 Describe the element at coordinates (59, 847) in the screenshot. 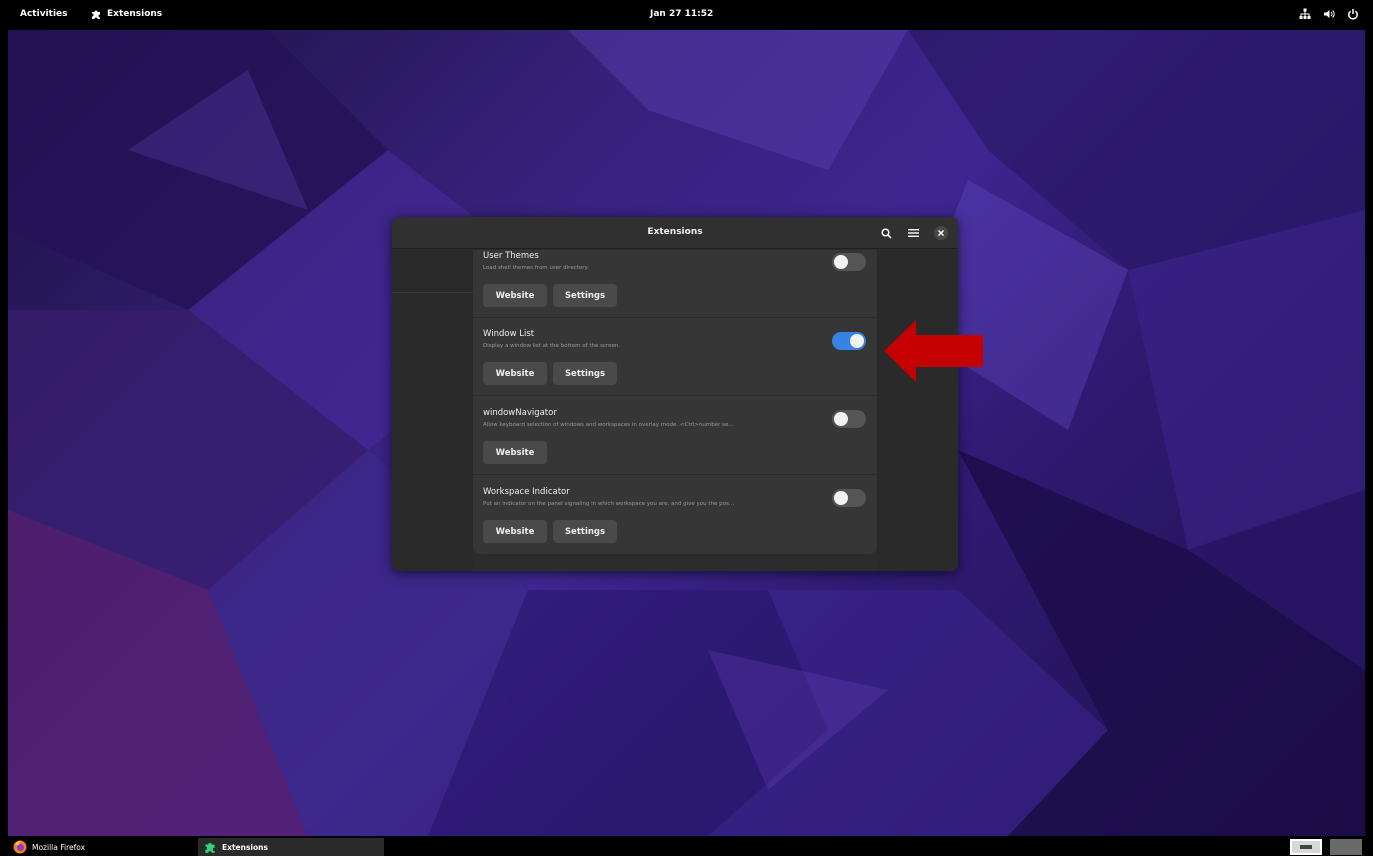

I see `taskbar-item-label: Mozilla Firefox` at that location.